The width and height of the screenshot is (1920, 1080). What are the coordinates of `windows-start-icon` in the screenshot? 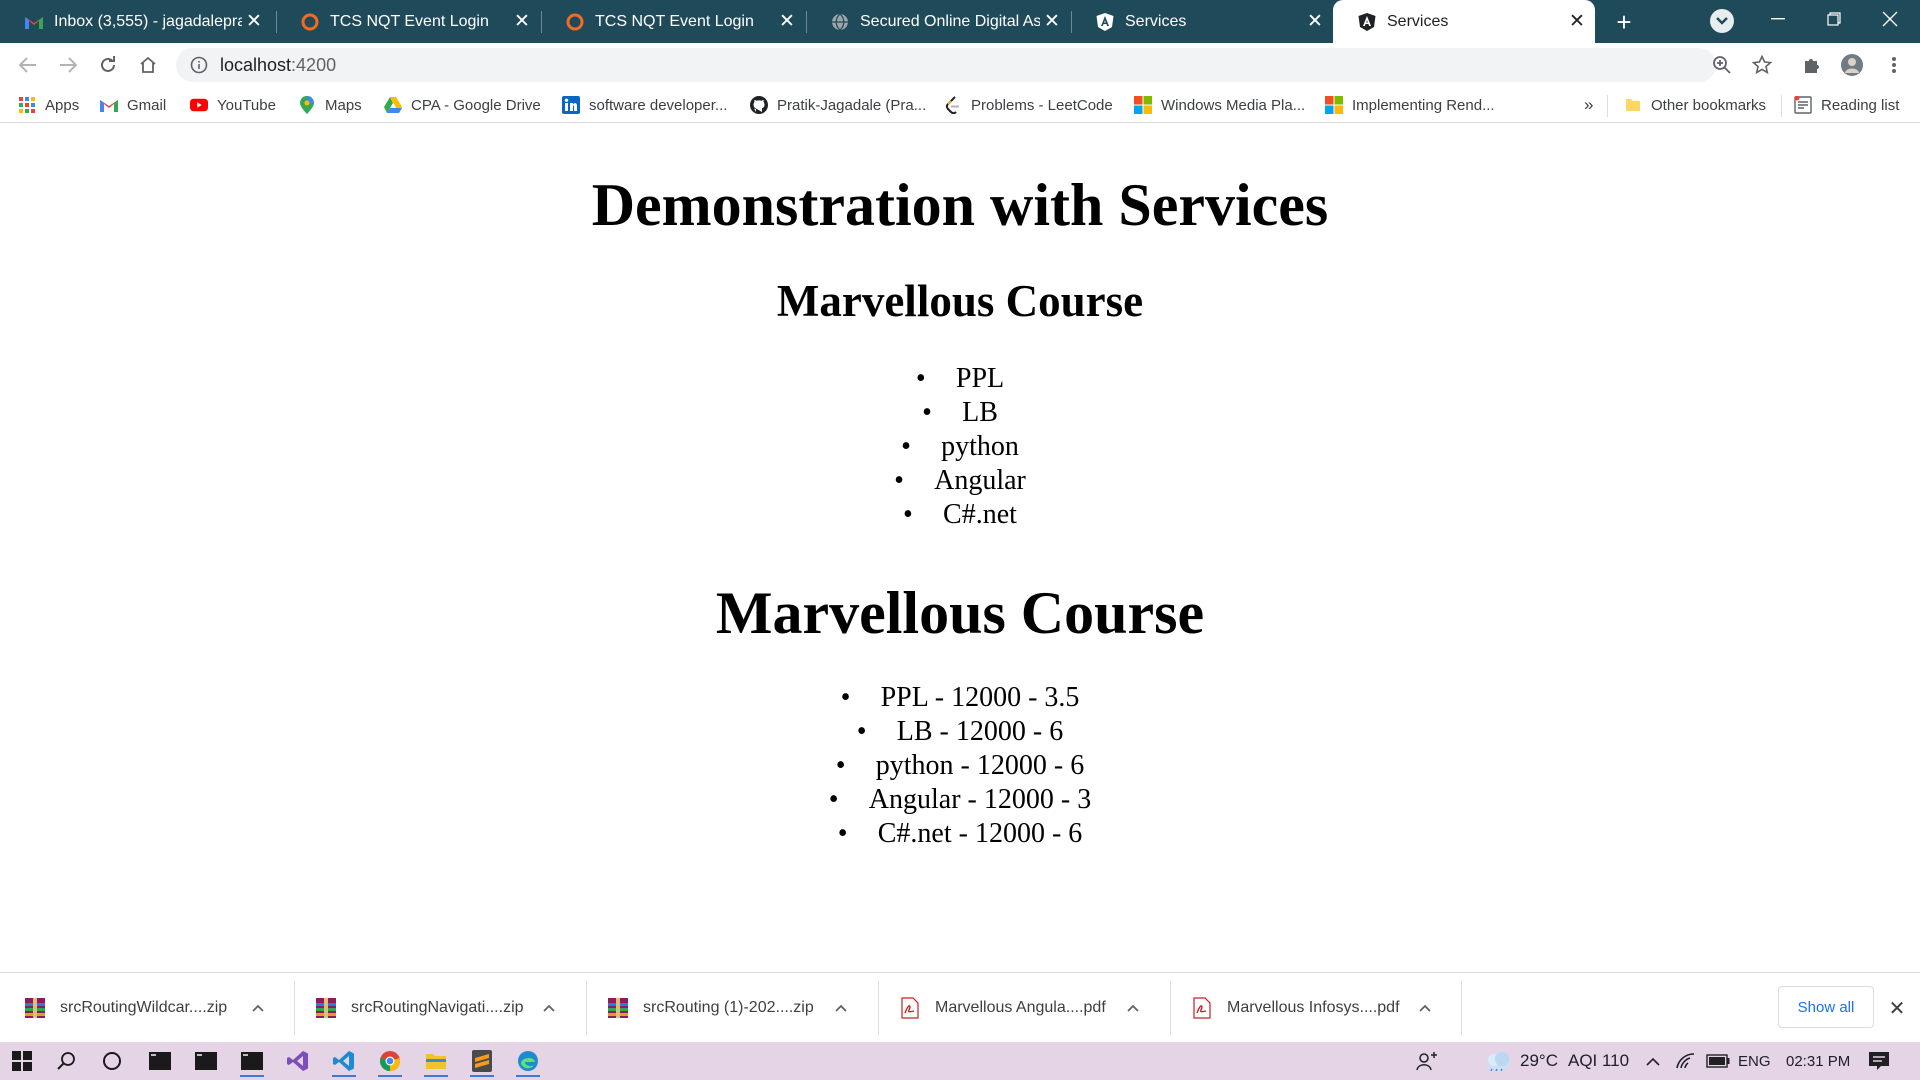 It's located at (22, 1061).